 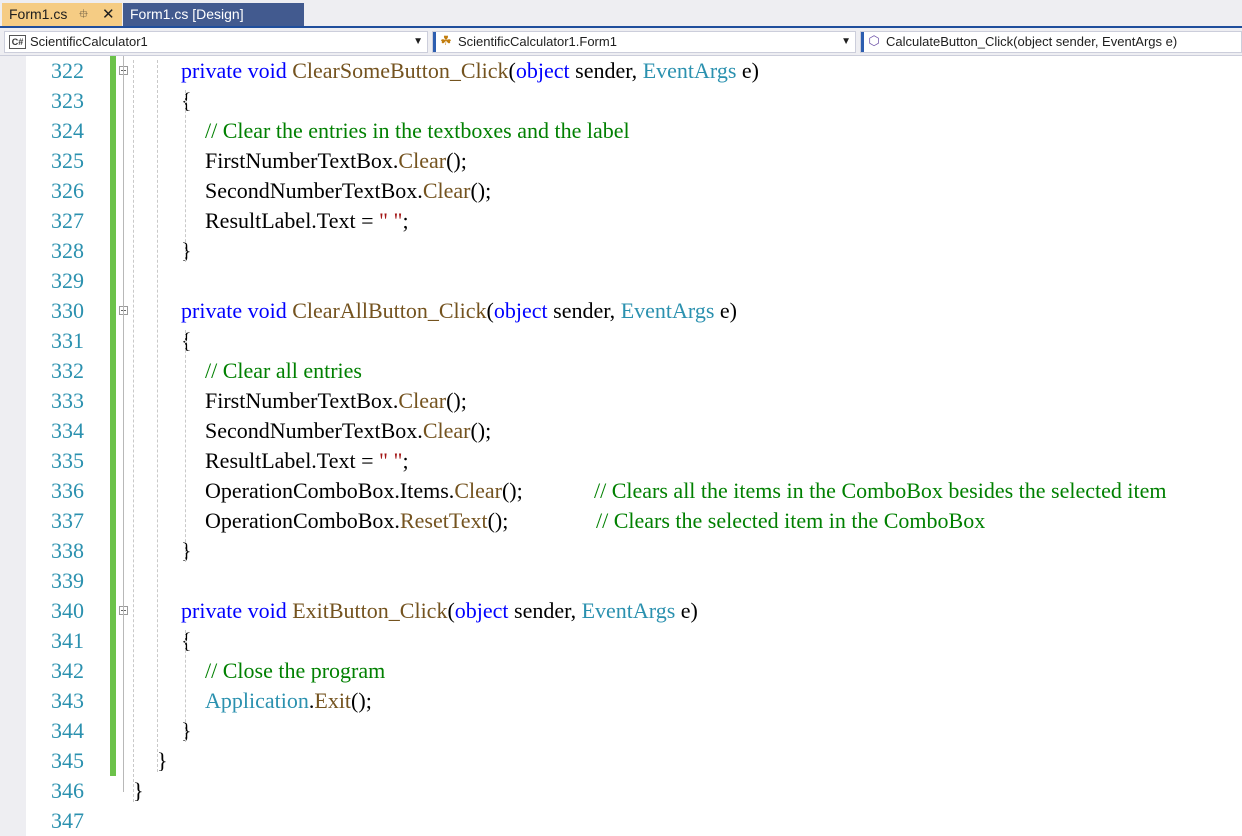 What do you see at coordinates (216, 42) in the screenshot?
I see `project-dropdown: C# ScientificCalculator1 ▼` at bounding box center [216, 42].